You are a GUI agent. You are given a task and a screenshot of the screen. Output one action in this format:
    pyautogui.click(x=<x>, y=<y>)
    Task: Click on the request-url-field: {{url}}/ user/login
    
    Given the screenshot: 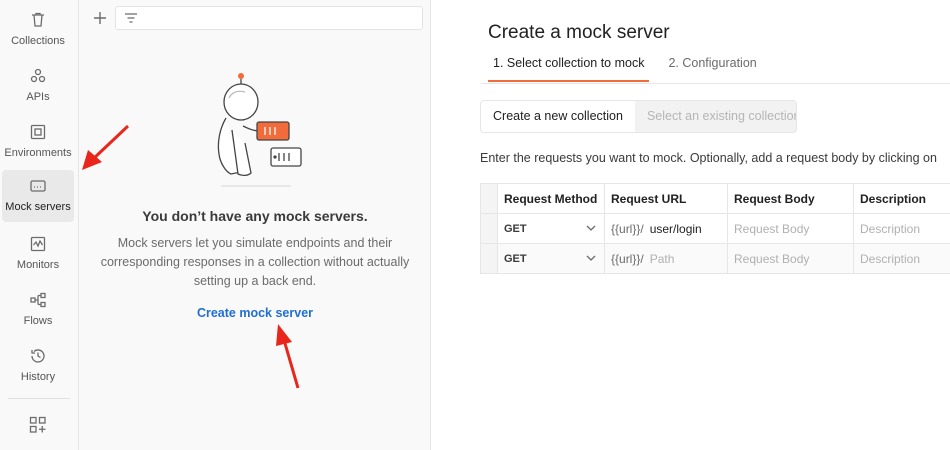 What is the action you would take?
    pyautogui.click(x=666, y=228)
    